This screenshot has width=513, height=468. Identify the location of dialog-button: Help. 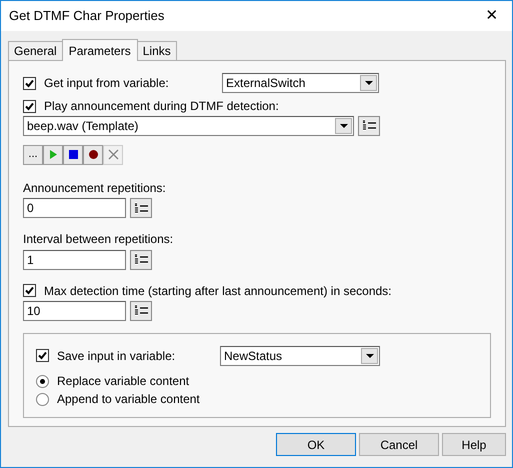
(474, 444).